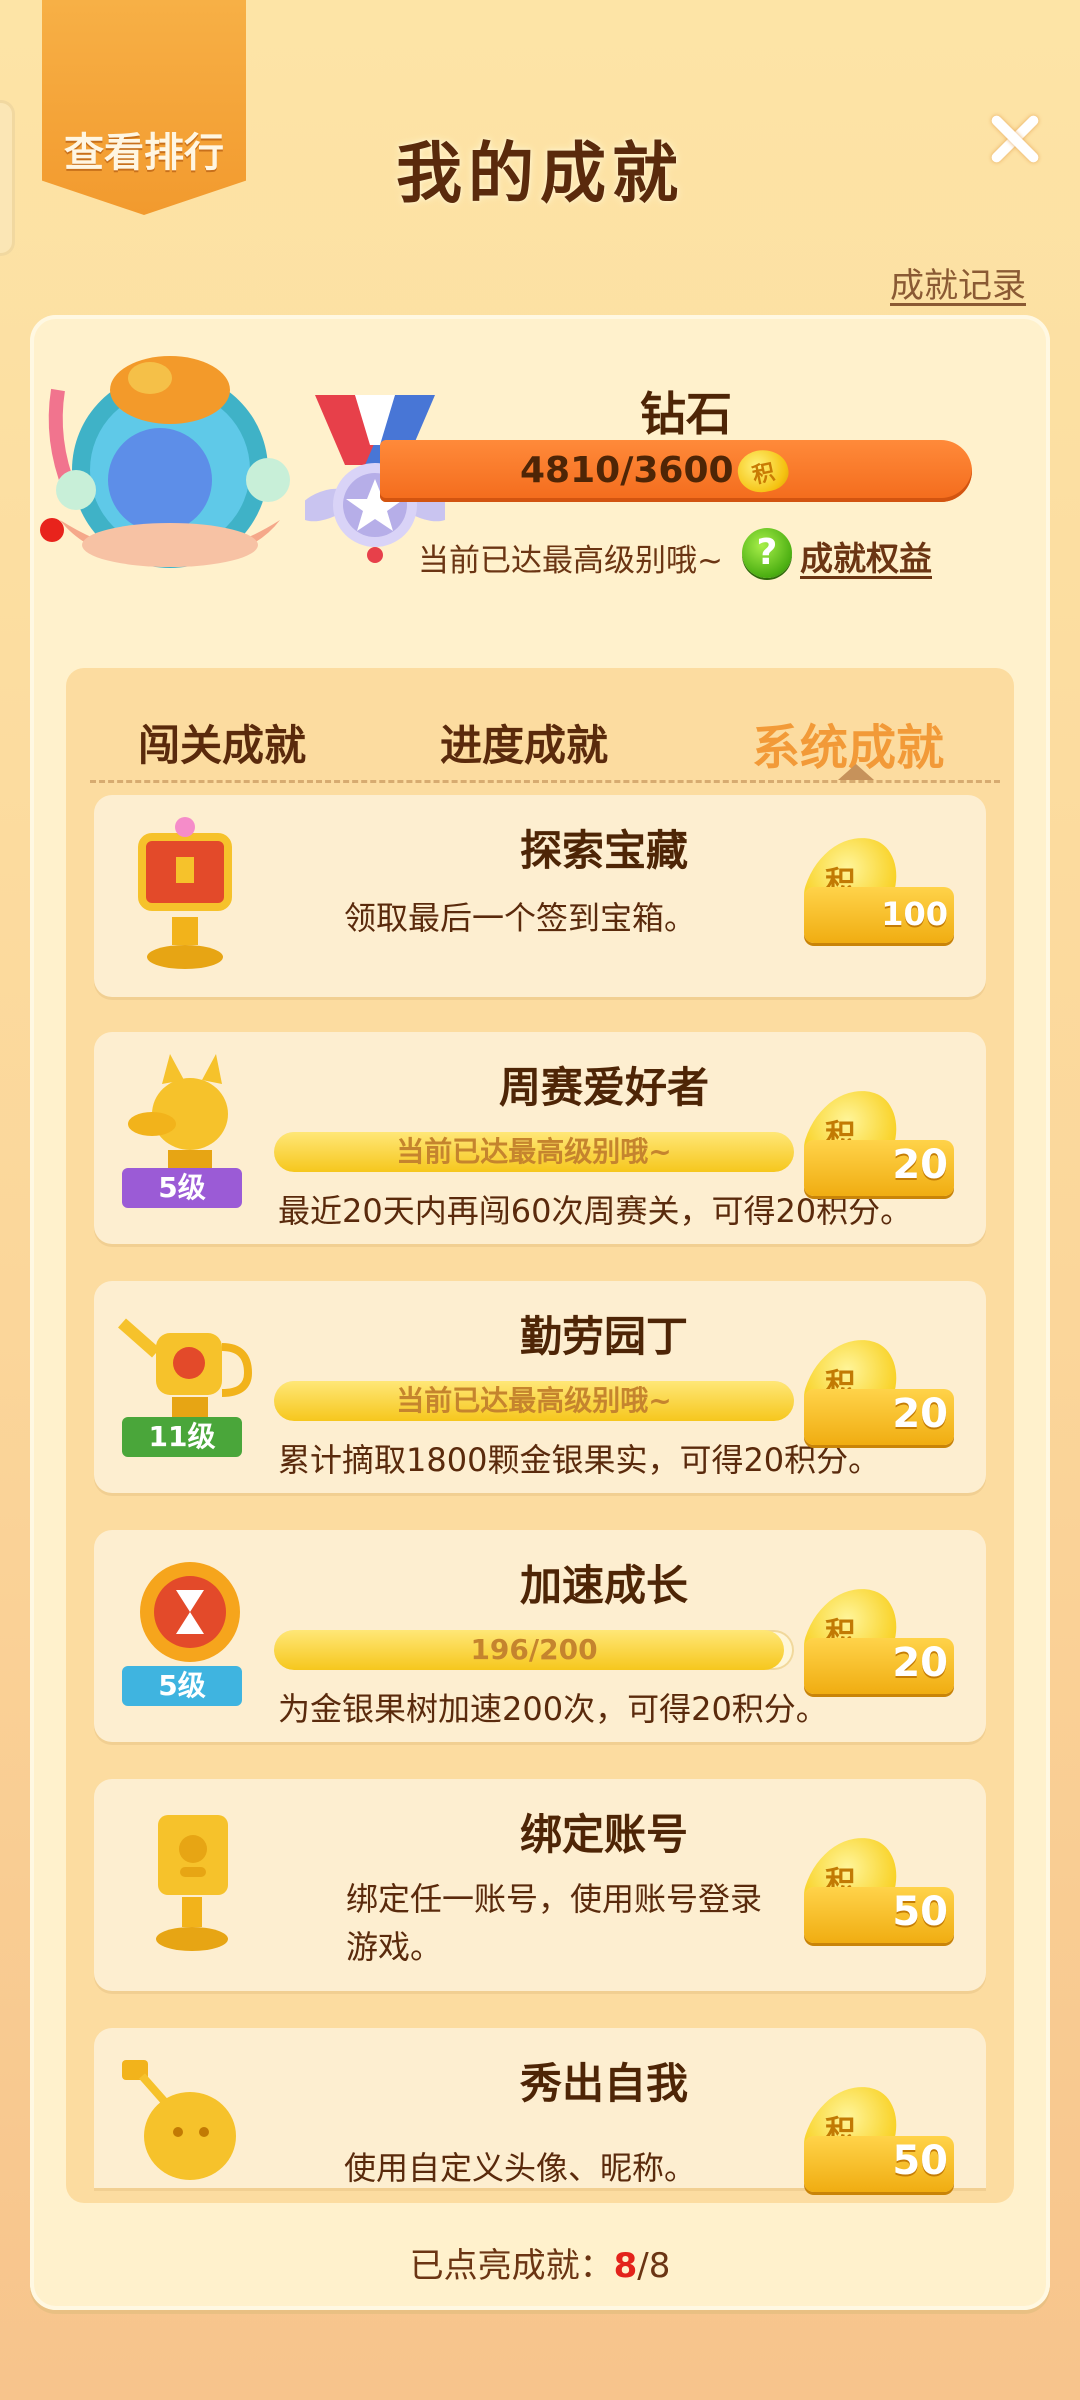 The width and height of the screenshot is (1080, 2400). I want to click on achievement-desc: 领取最后一个签到宝箱。, so click(520, 918).